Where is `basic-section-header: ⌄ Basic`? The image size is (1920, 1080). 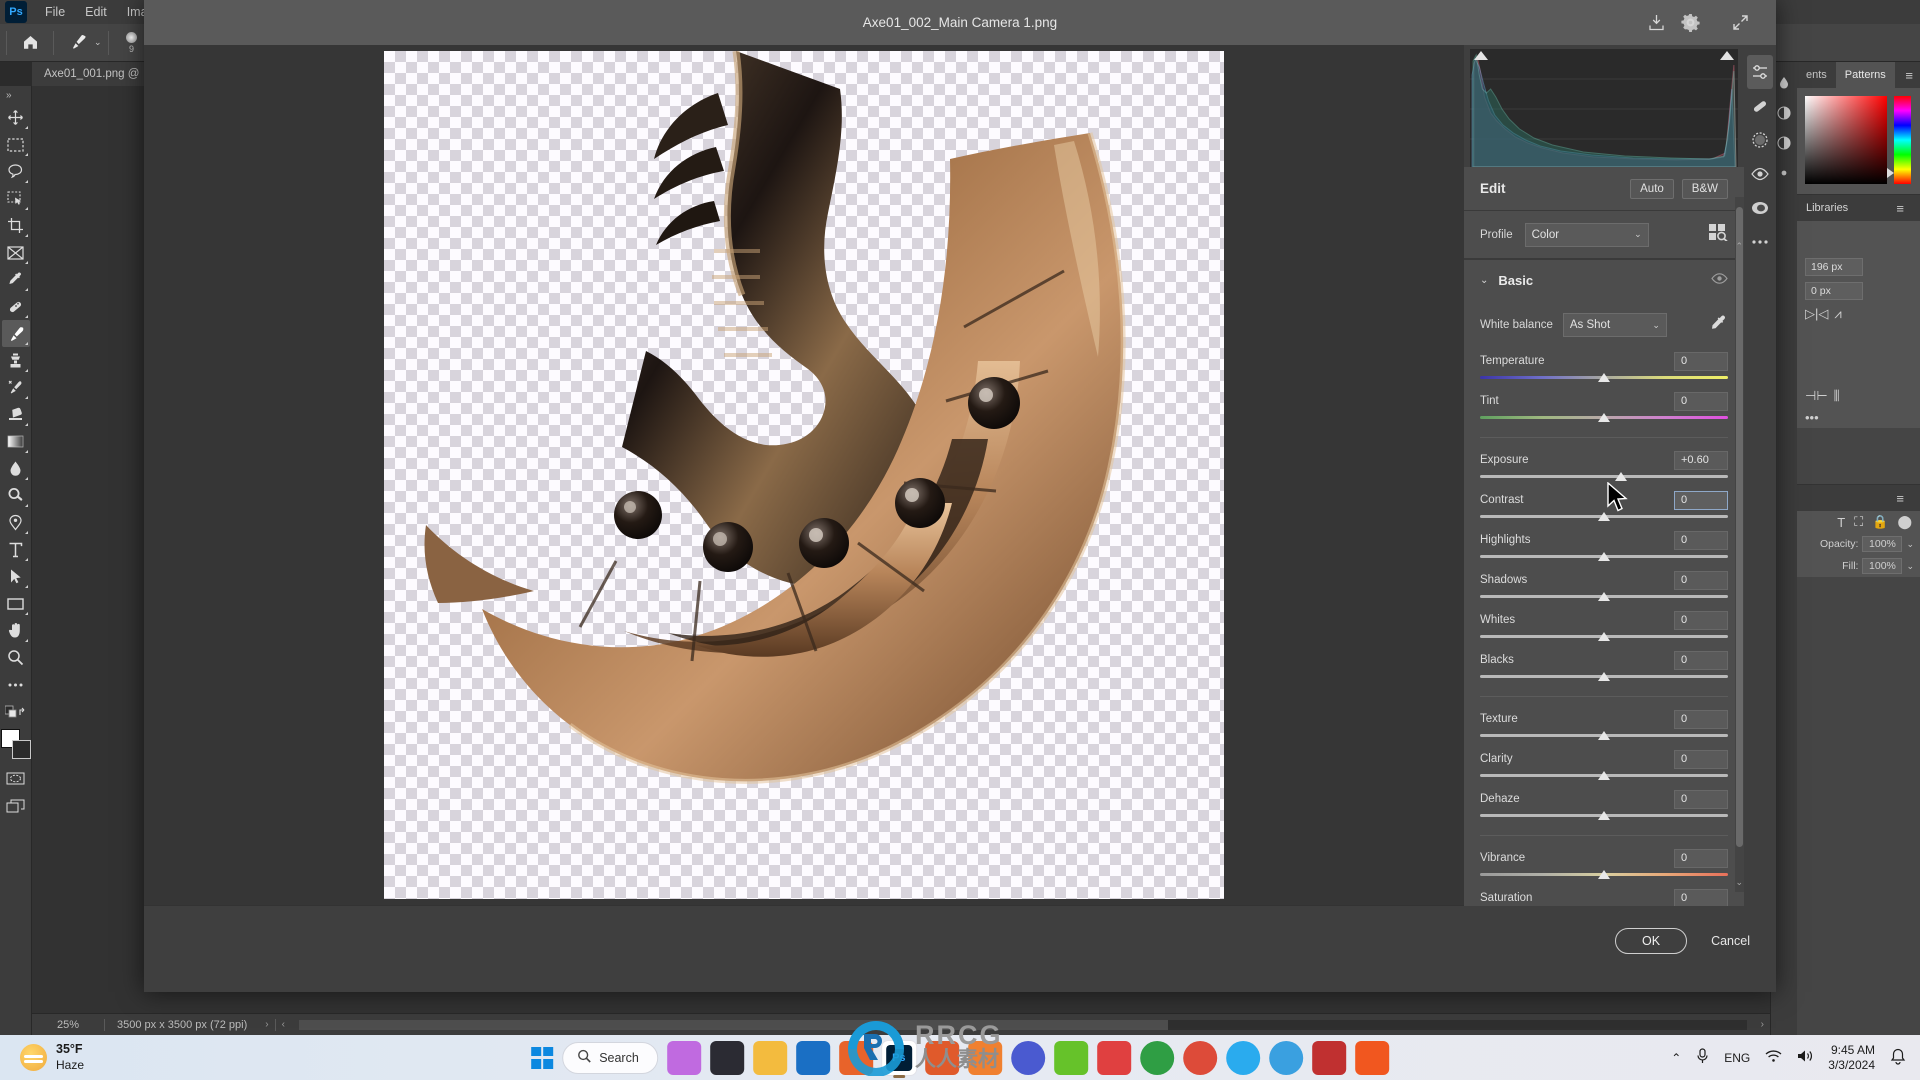 basic-section-header: ⌄ Basic is located at coordinates (1604, 280).